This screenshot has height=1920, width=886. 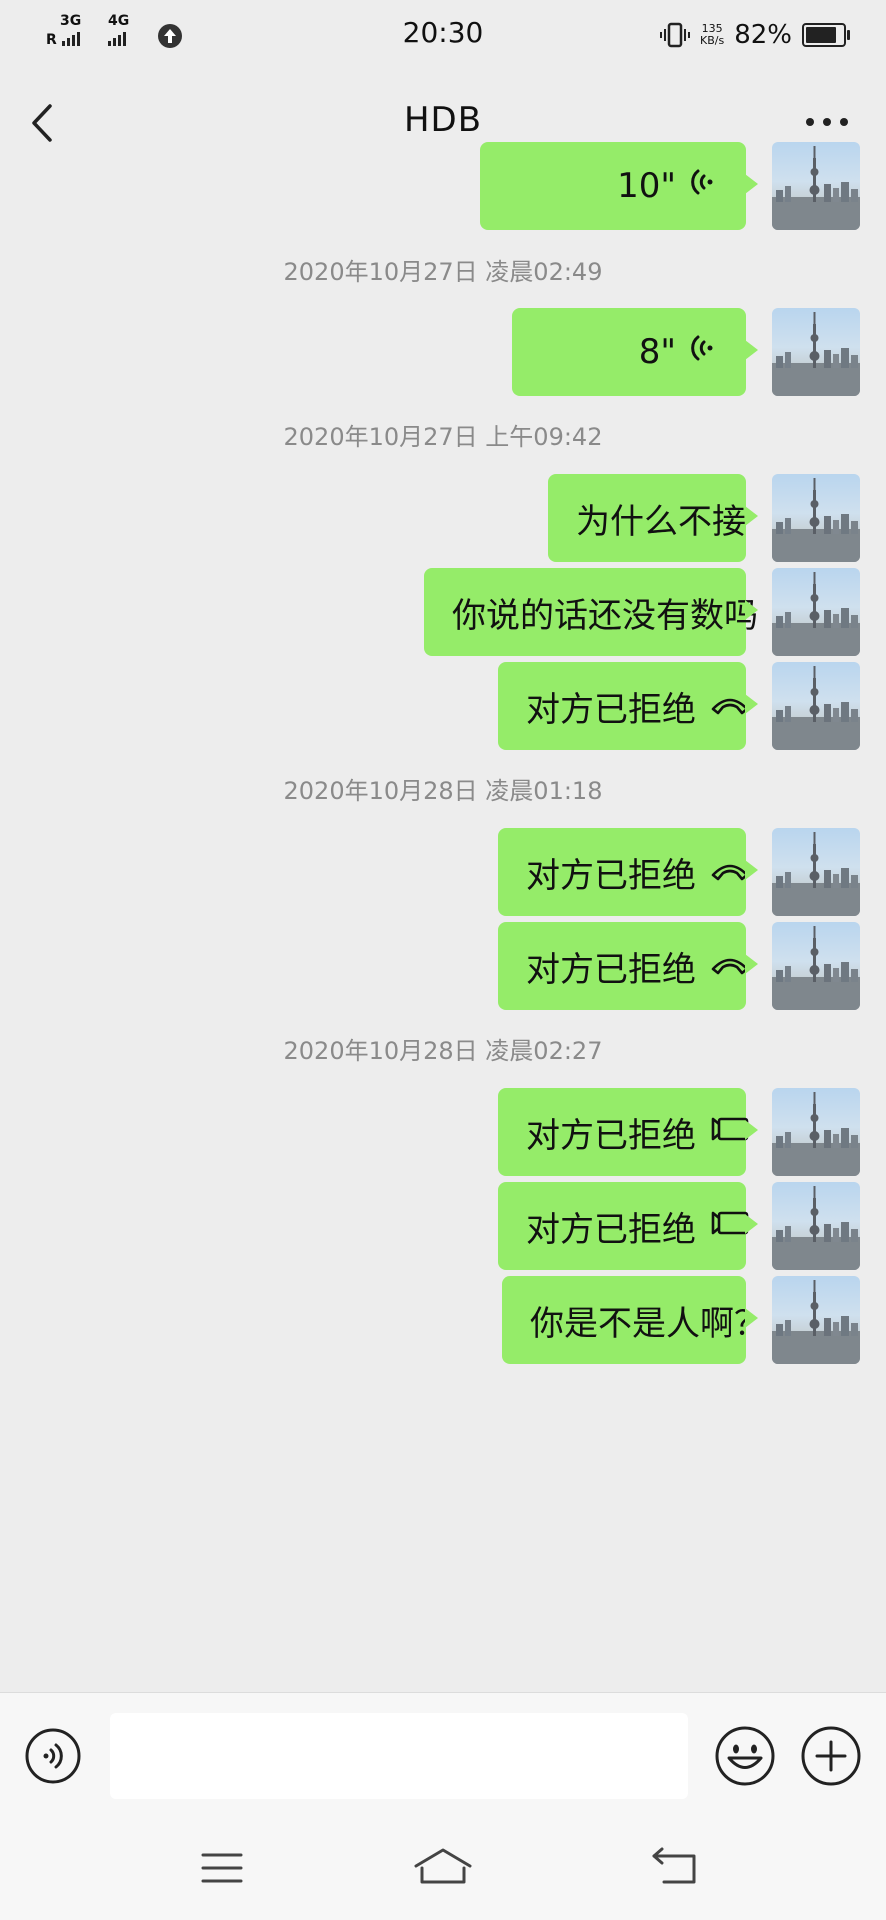 What do you see at coordinates (827, 122) in the screenshot?
I see `more-dots-icon` at bounding box center [827, 122].